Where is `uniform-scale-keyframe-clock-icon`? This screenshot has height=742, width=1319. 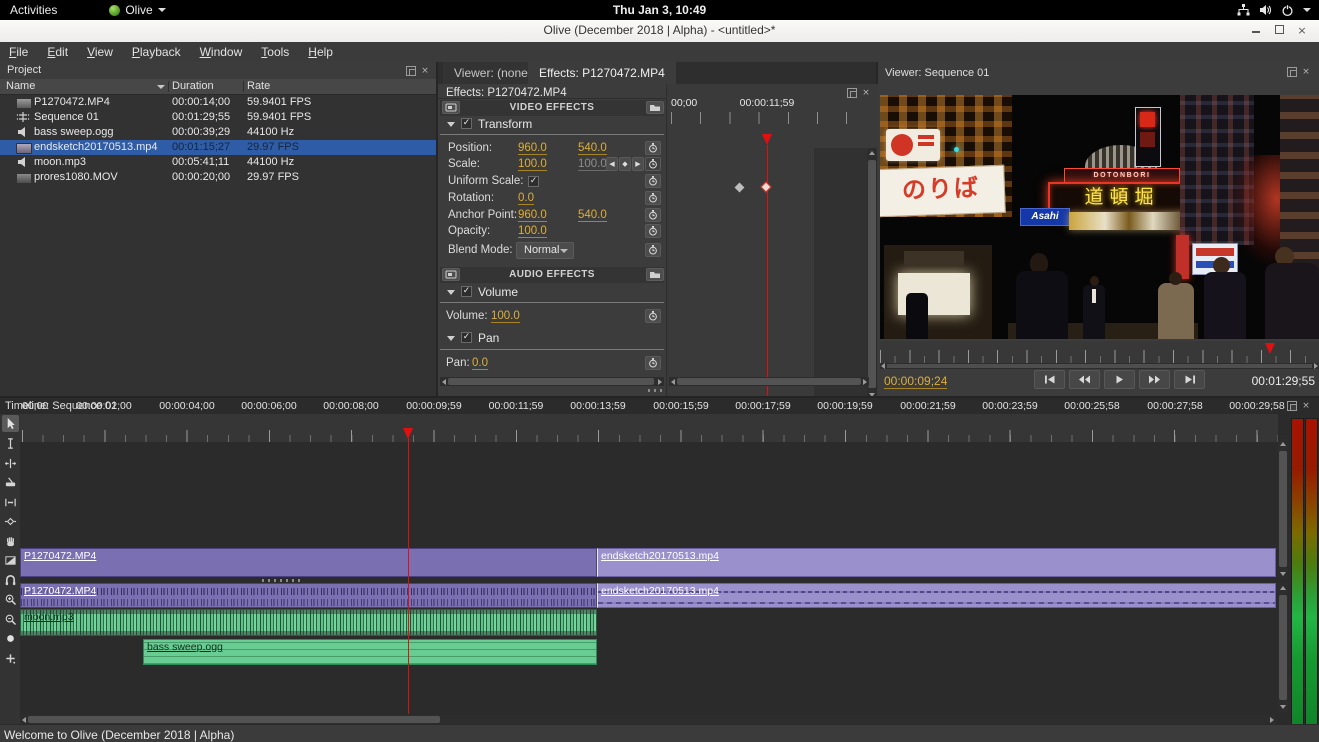 uniform-scale-keyframe-clock-icon is located at coordinates (653, 181).